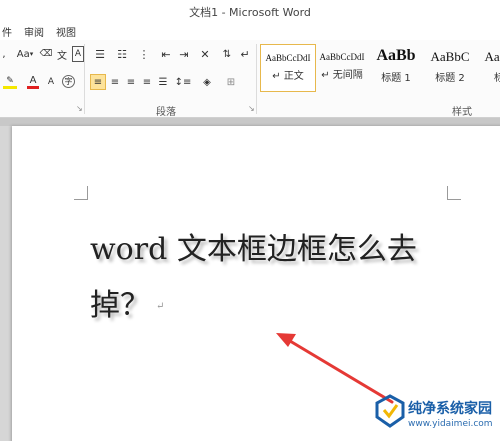  Describe the element at coordinates (231, 82) in the screenshot. I see `borders-icon: ⊞` at that location.